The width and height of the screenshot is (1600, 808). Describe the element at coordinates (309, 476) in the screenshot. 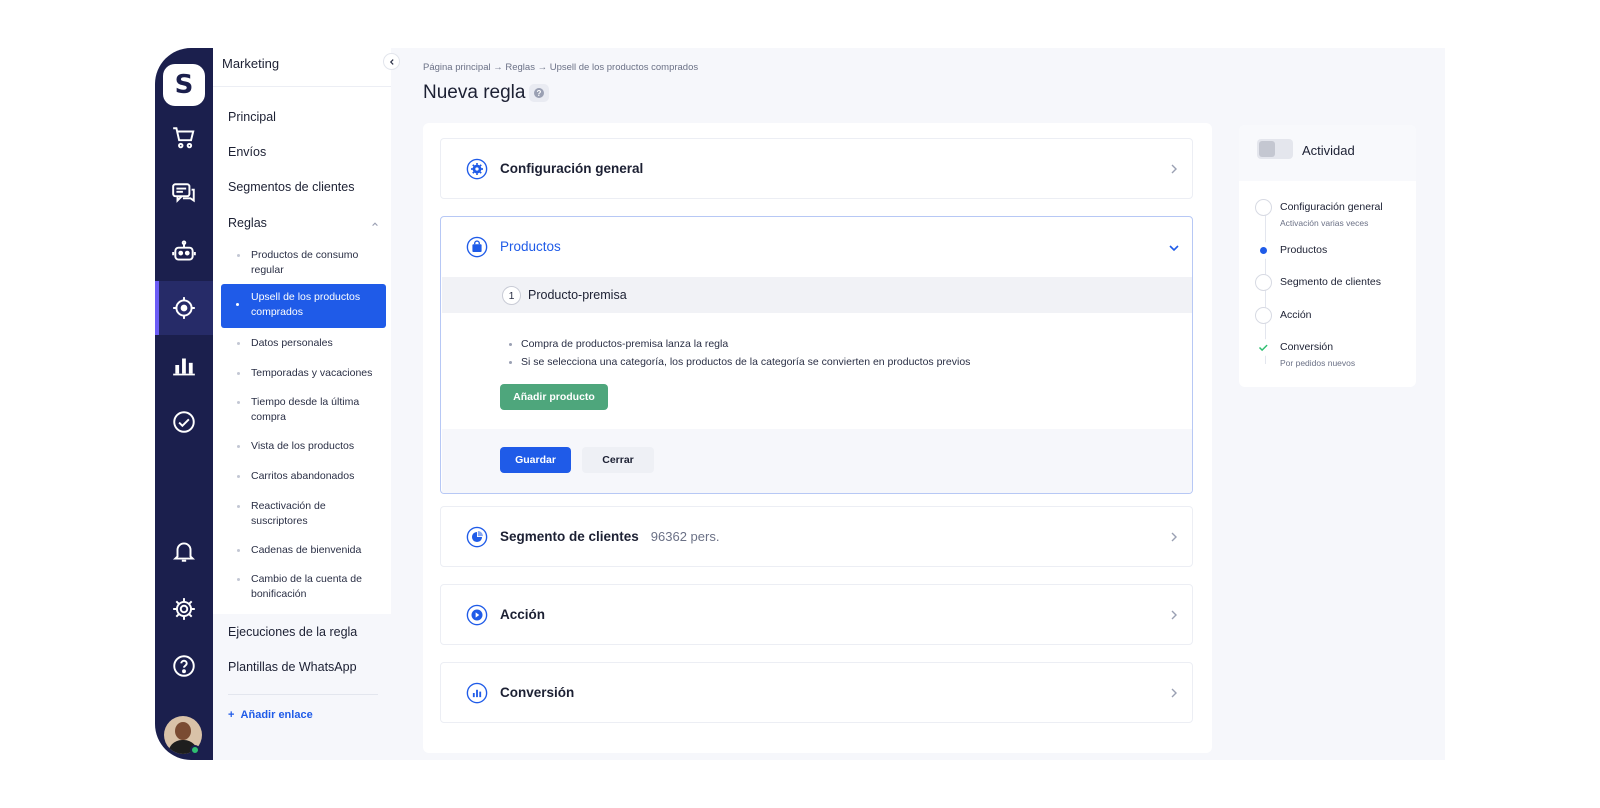

I see `nav-subitem-carritos: Carritos abandonados` at that location.